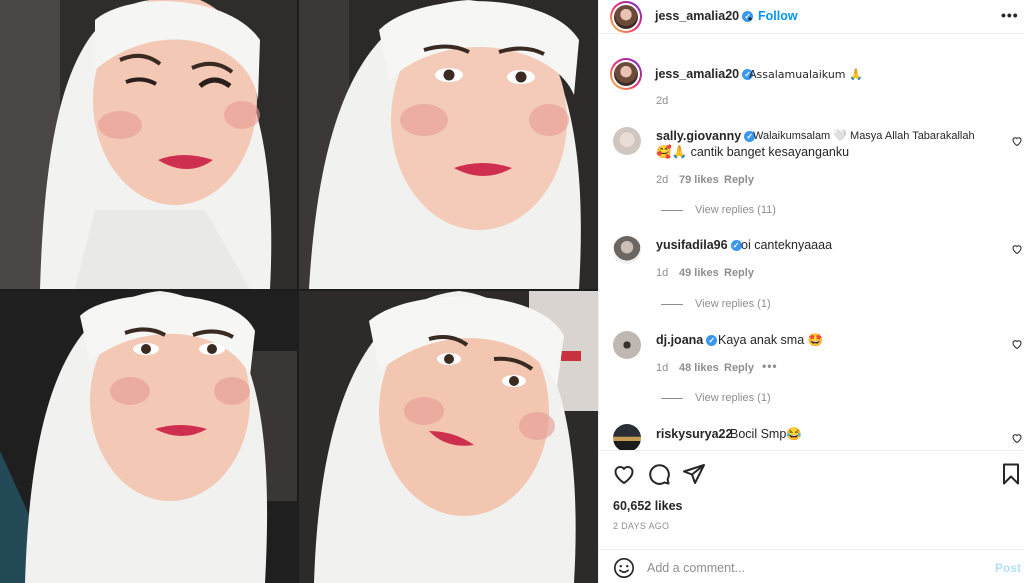 The height and width of the screenshot is (583, 1024). Describe the element at coordinates (662, 101) in the screenshot. I see `caption-age: 2d` at that location.